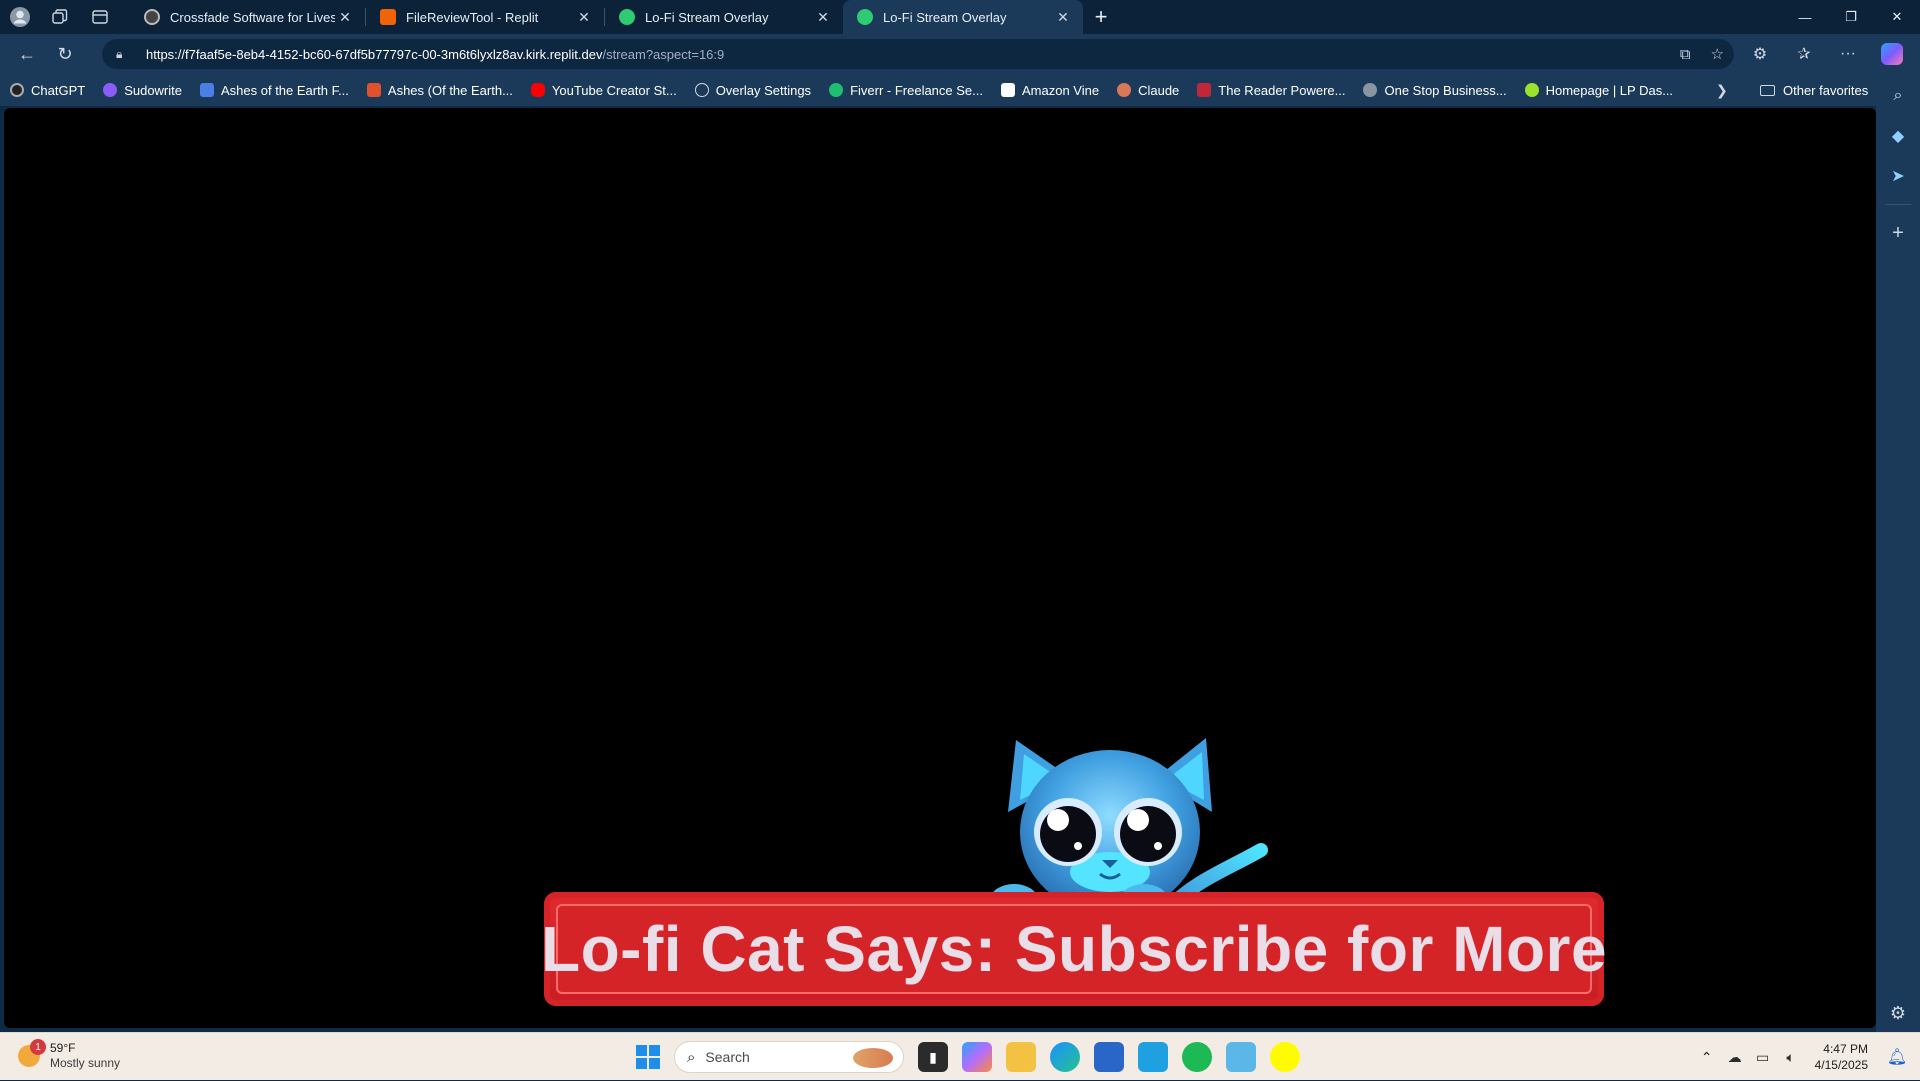  Describe the element at coordinates (1008, 90) in the screenshot. I see `amazon-icon` at that location.